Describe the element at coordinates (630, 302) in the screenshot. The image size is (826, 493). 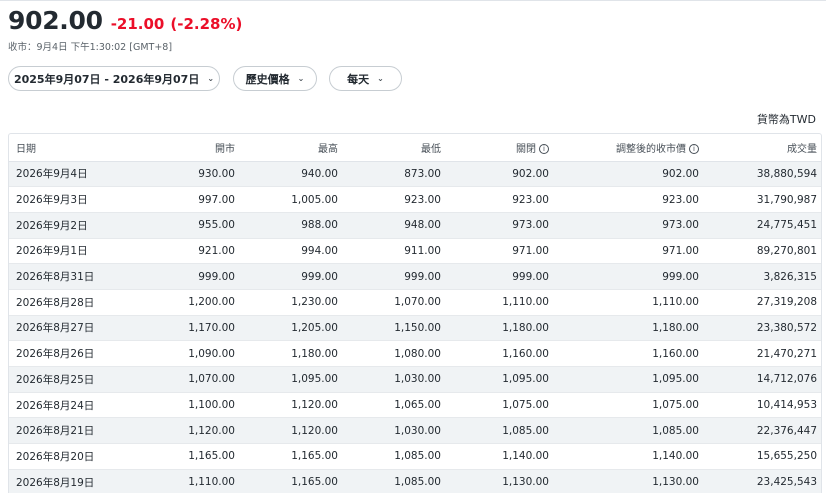
I see `cell-adj-close: 1,110.00` at that location.